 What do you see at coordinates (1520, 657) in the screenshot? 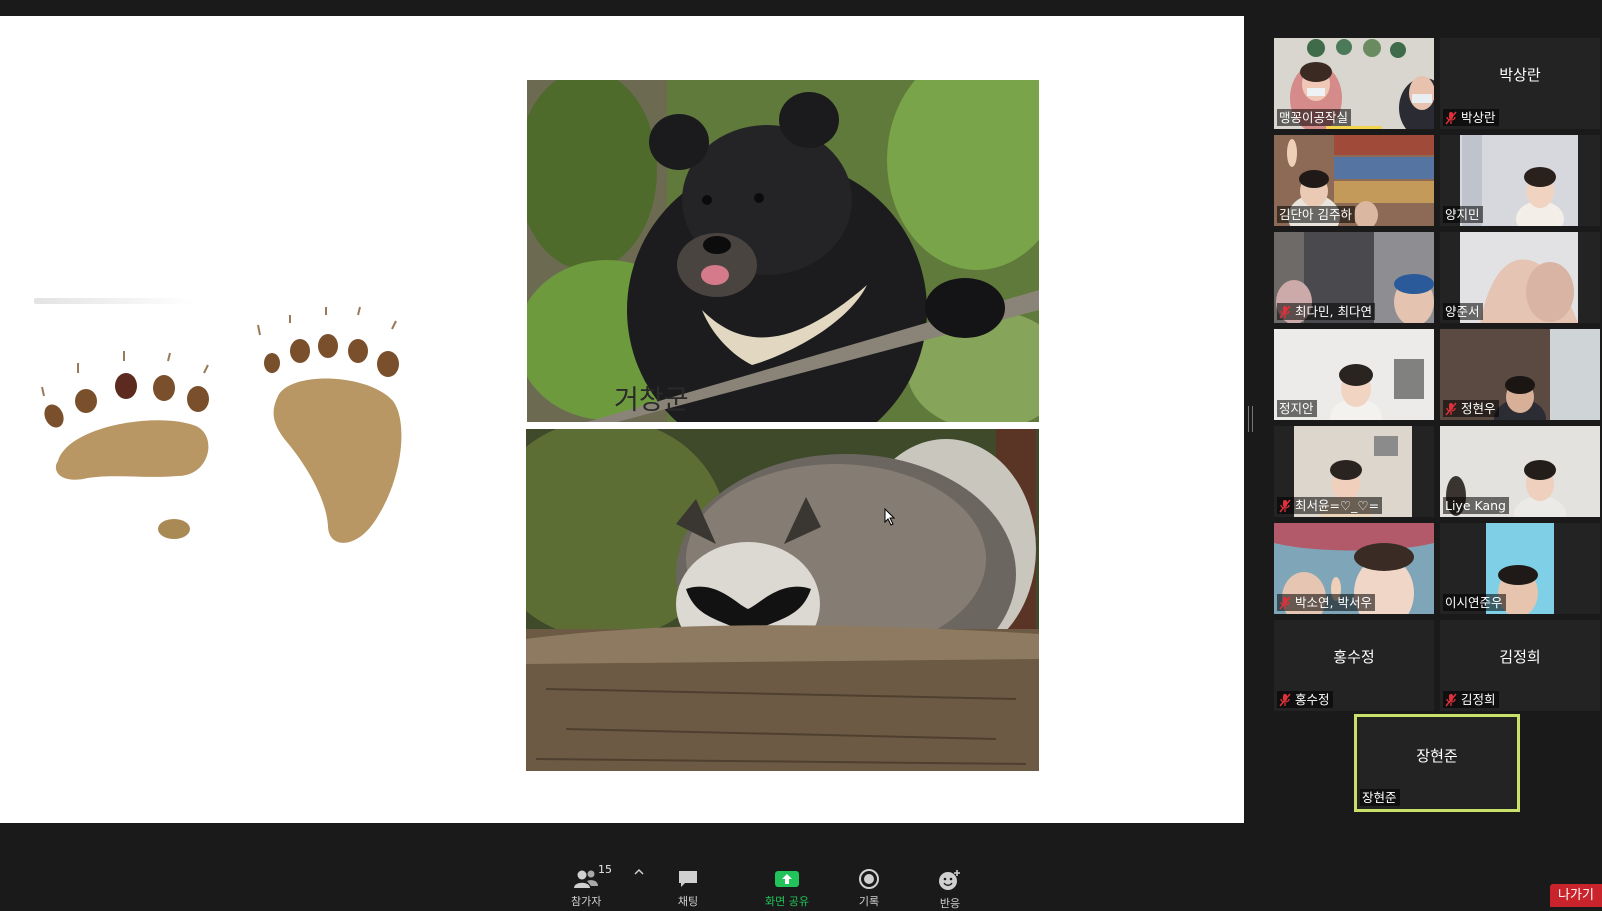
I see `participant-display-name: 김정희` at bounding box center [1520, 657].